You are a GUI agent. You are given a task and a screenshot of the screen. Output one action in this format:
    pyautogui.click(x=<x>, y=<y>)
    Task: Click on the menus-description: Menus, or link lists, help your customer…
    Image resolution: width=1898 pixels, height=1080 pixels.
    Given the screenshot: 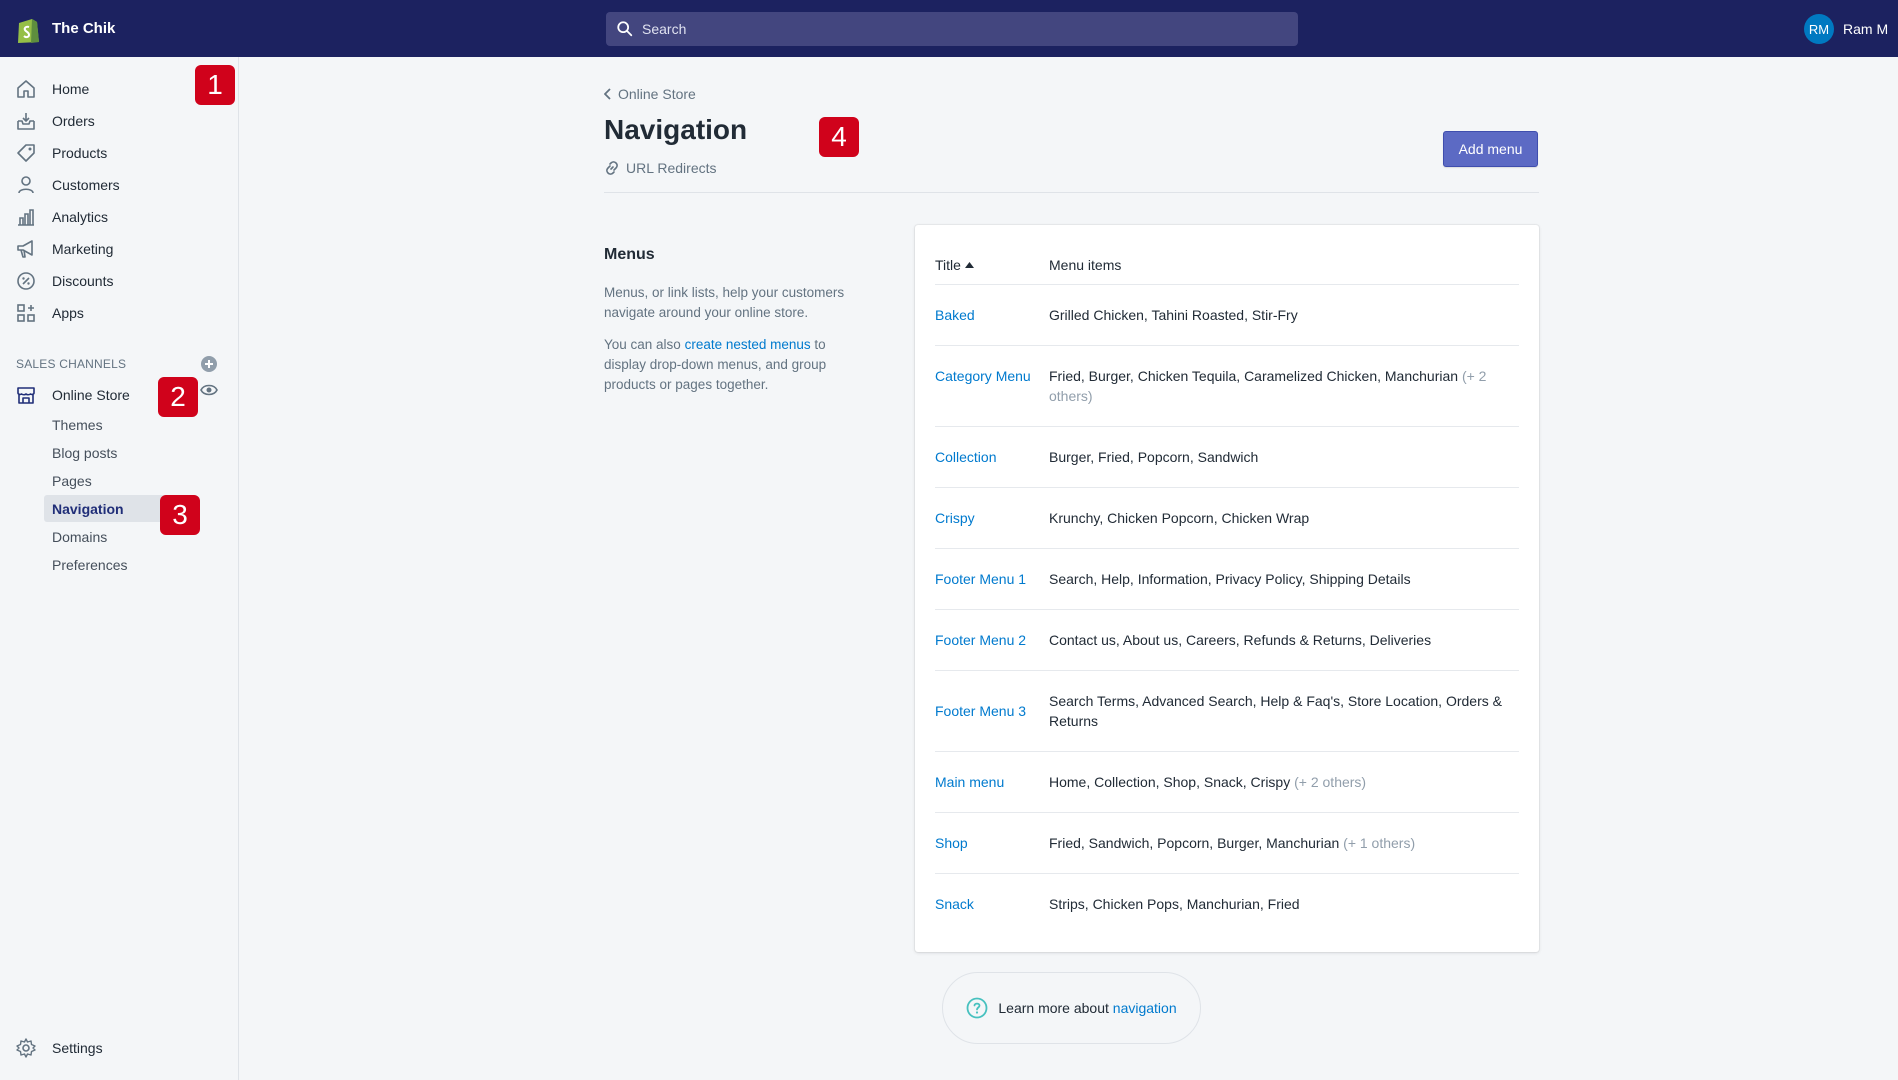 What is the action you would take?
    pyautogui.click(x=734, y=345)
    